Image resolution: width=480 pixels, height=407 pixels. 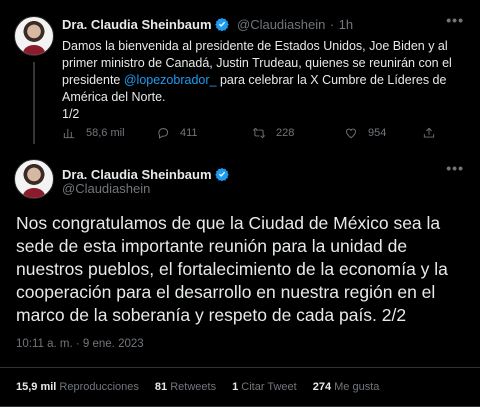 What do you see at coordinates (77, 387) in the screenshot?
I see `stat-views: 15,9 mil Reproducciones` at bounding box center [77, 387].